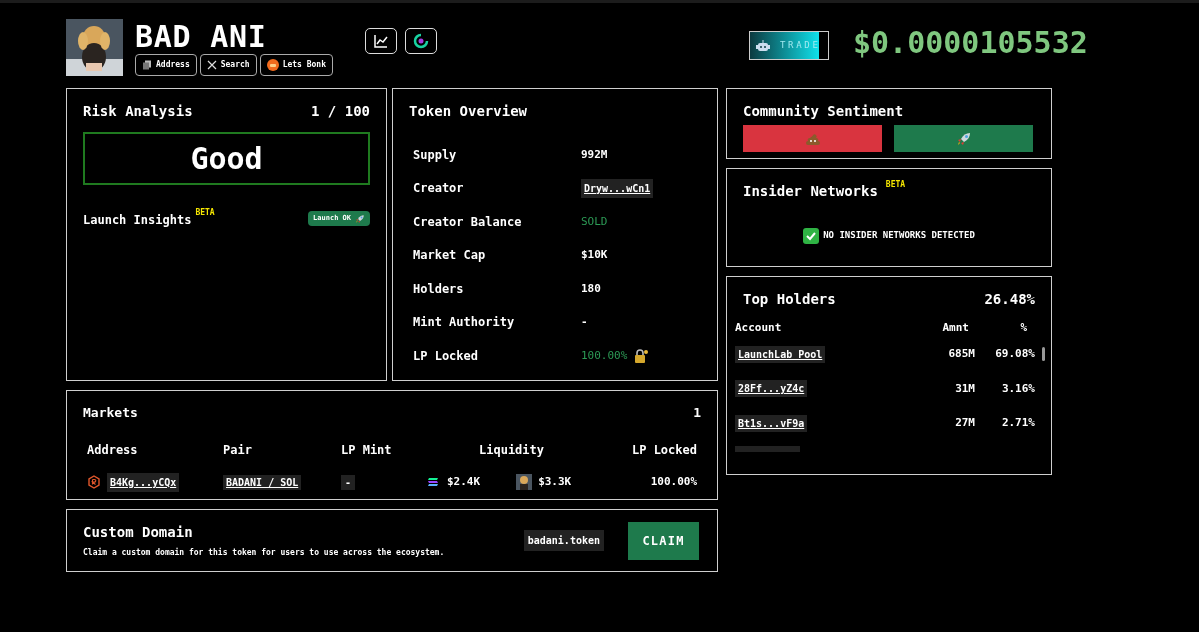 The image size is (1199, 632). I want to click on stripes-logo-icon, so click(433, 482).